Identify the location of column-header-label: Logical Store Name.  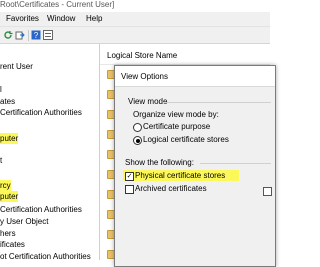
(142, 55).